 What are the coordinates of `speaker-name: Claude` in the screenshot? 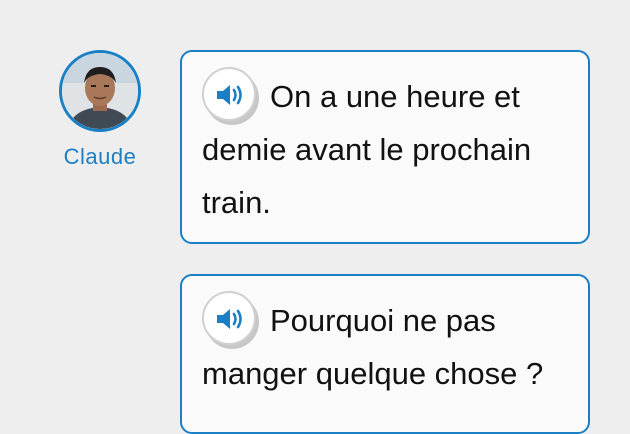 It's located at (100, 156).